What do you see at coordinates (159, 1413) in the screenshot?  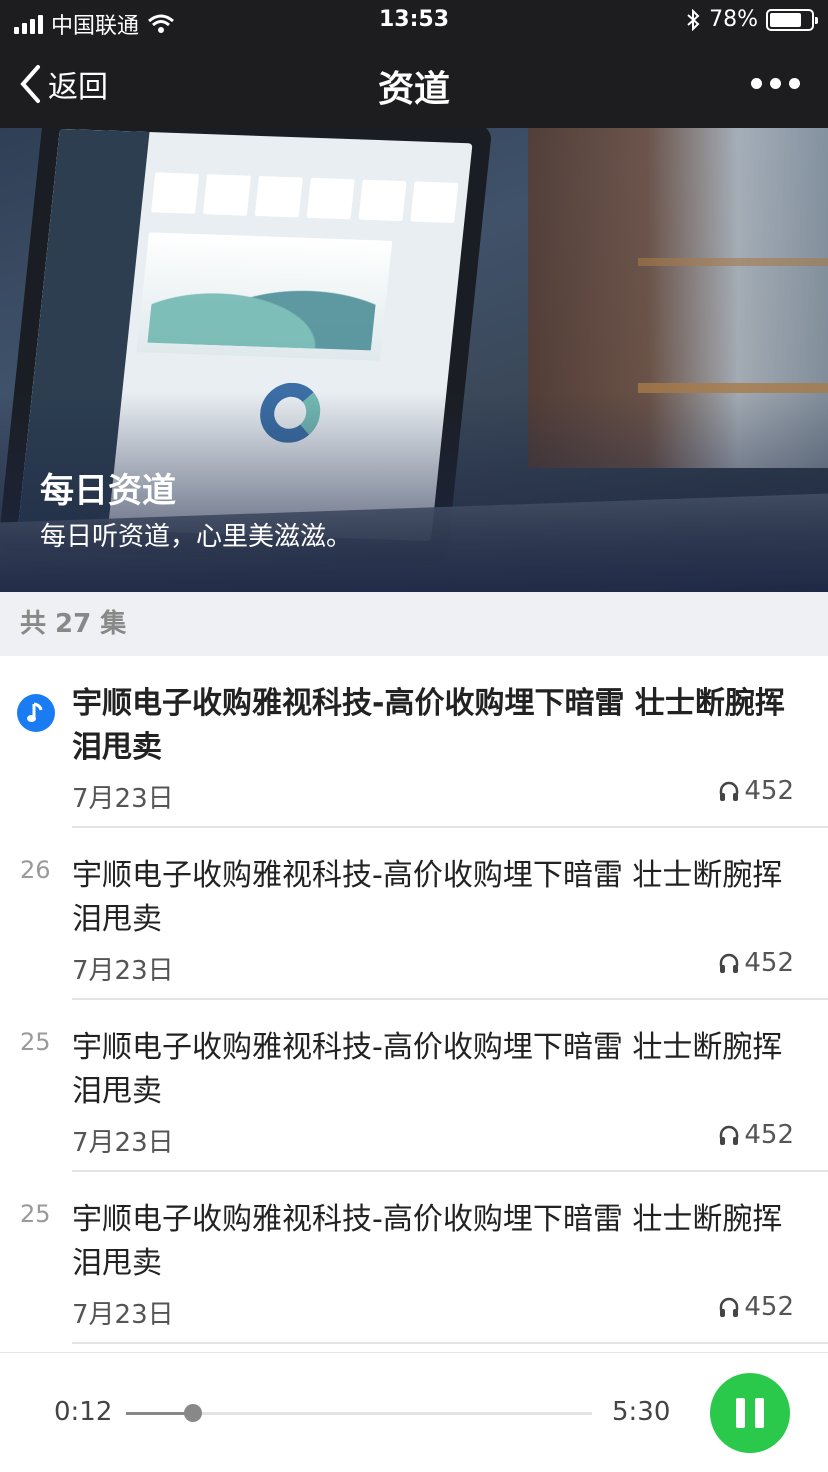 I see `progress-fill` at bounding box center [159, 1413].